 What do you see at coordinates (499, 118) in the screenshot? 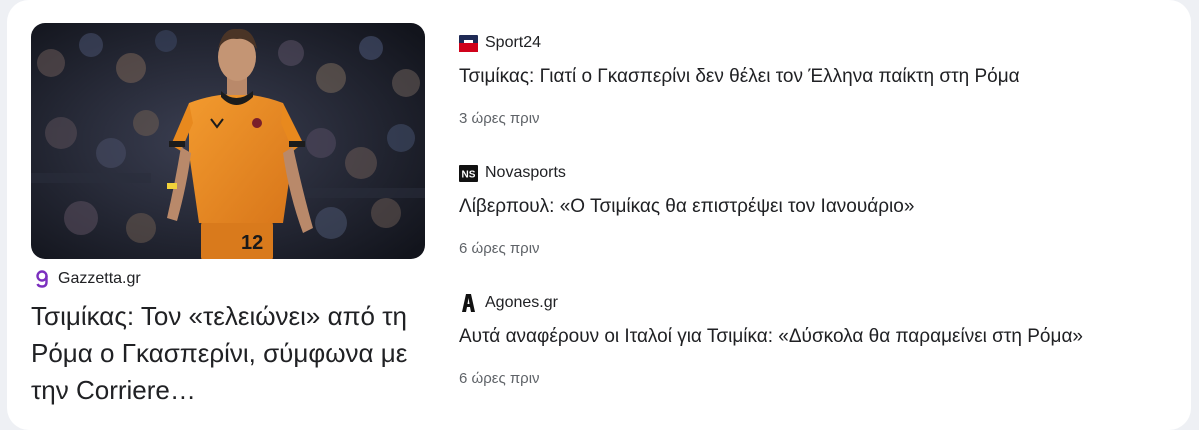
I see `story-1-time: 3 ώρες πριν` at bounding box center [499, 118].